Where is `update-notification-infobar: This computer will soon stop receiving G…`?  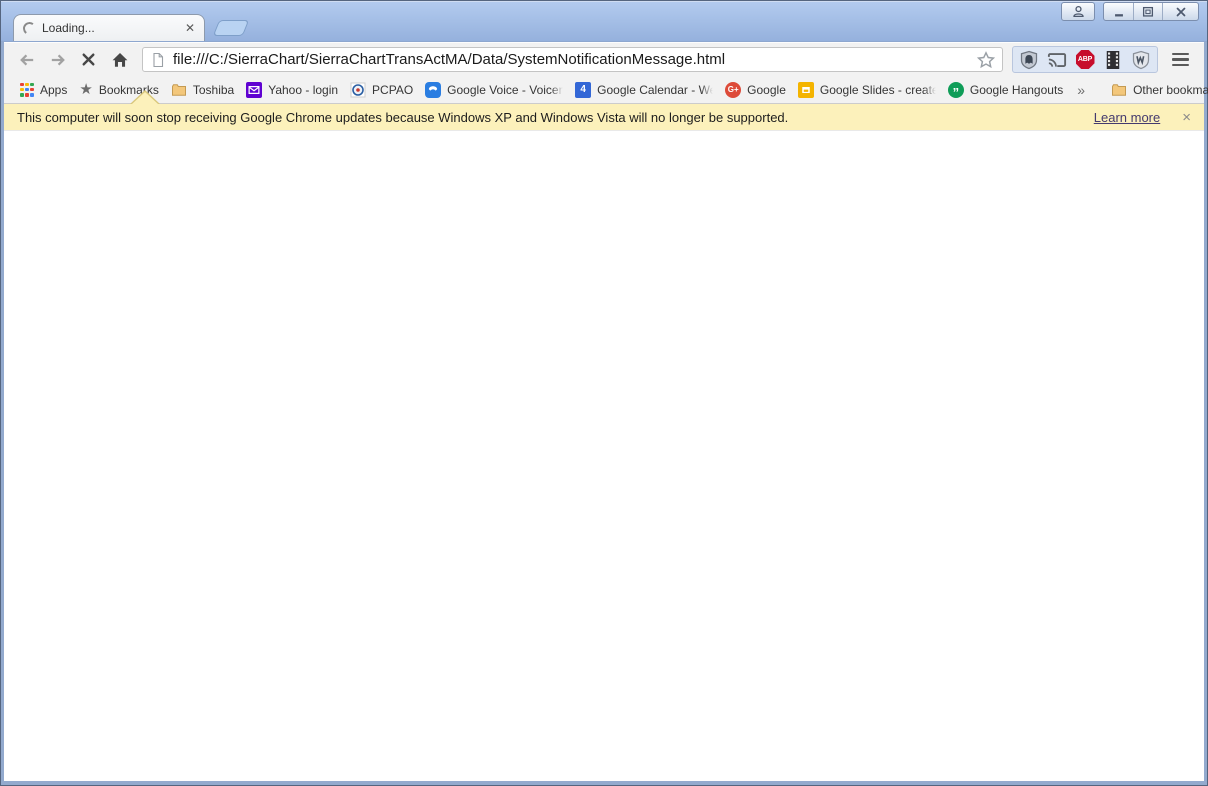 update-notification-infobar: This computer will soon stop receiving G… is located at coordinates (604, 110).